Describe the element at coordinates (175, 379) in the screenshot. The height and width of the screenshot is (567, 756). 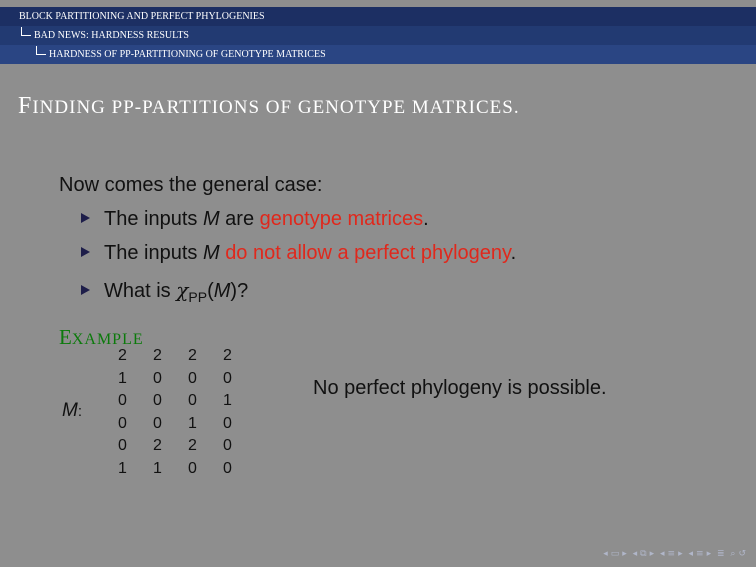
I see `matrix-row: 1 0 0 0` at that location.